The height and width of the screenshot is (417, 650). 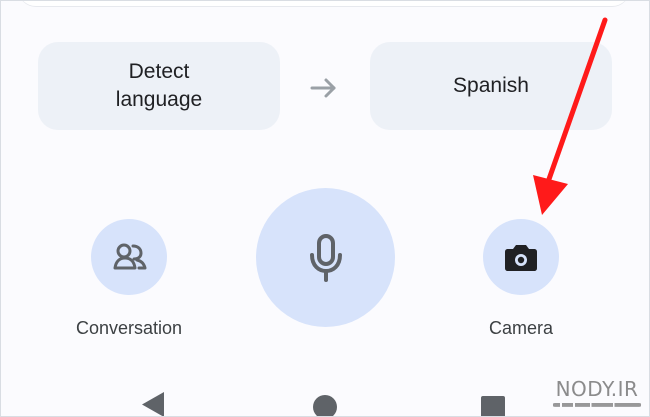 I want to click on microphone-icon, so click(x=325, y=257).